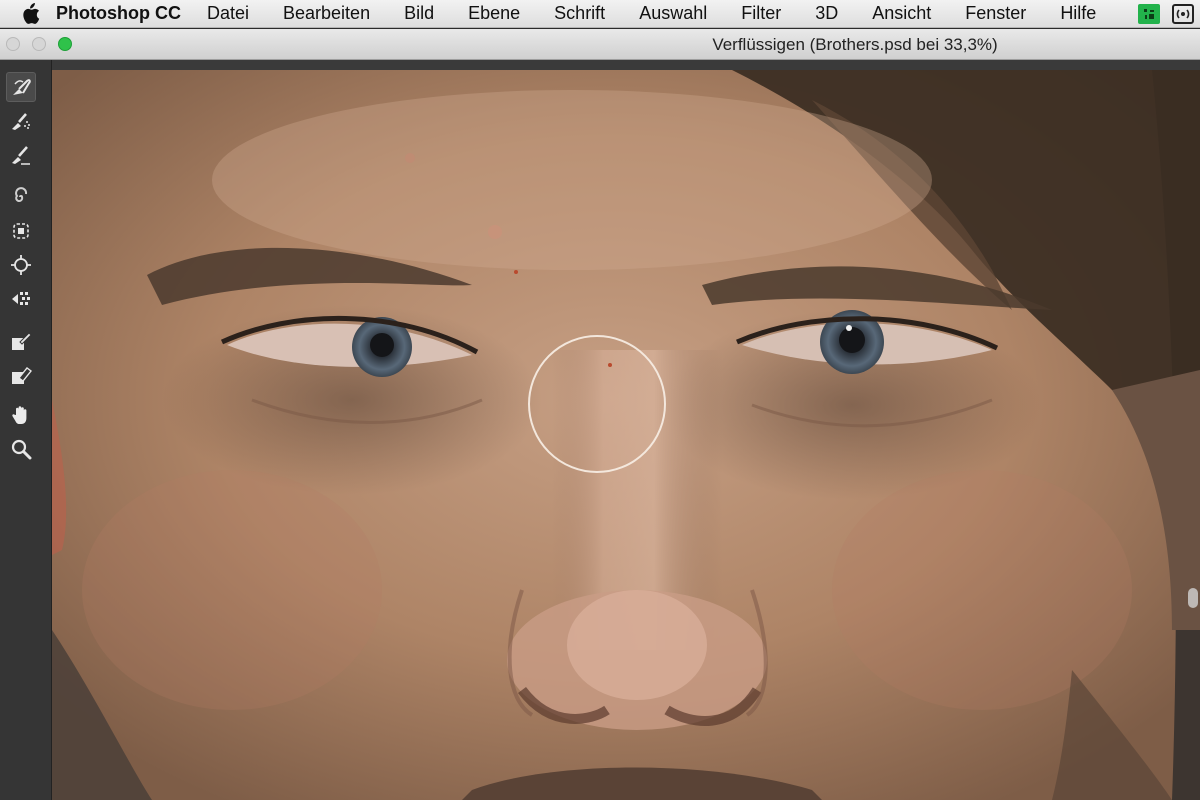 This screenshot has width=1200, height=800. Describe the element at coordinates (326, 13) in the screenshot. I see `menu-bearbeiten: Bearbeiten` at that location.